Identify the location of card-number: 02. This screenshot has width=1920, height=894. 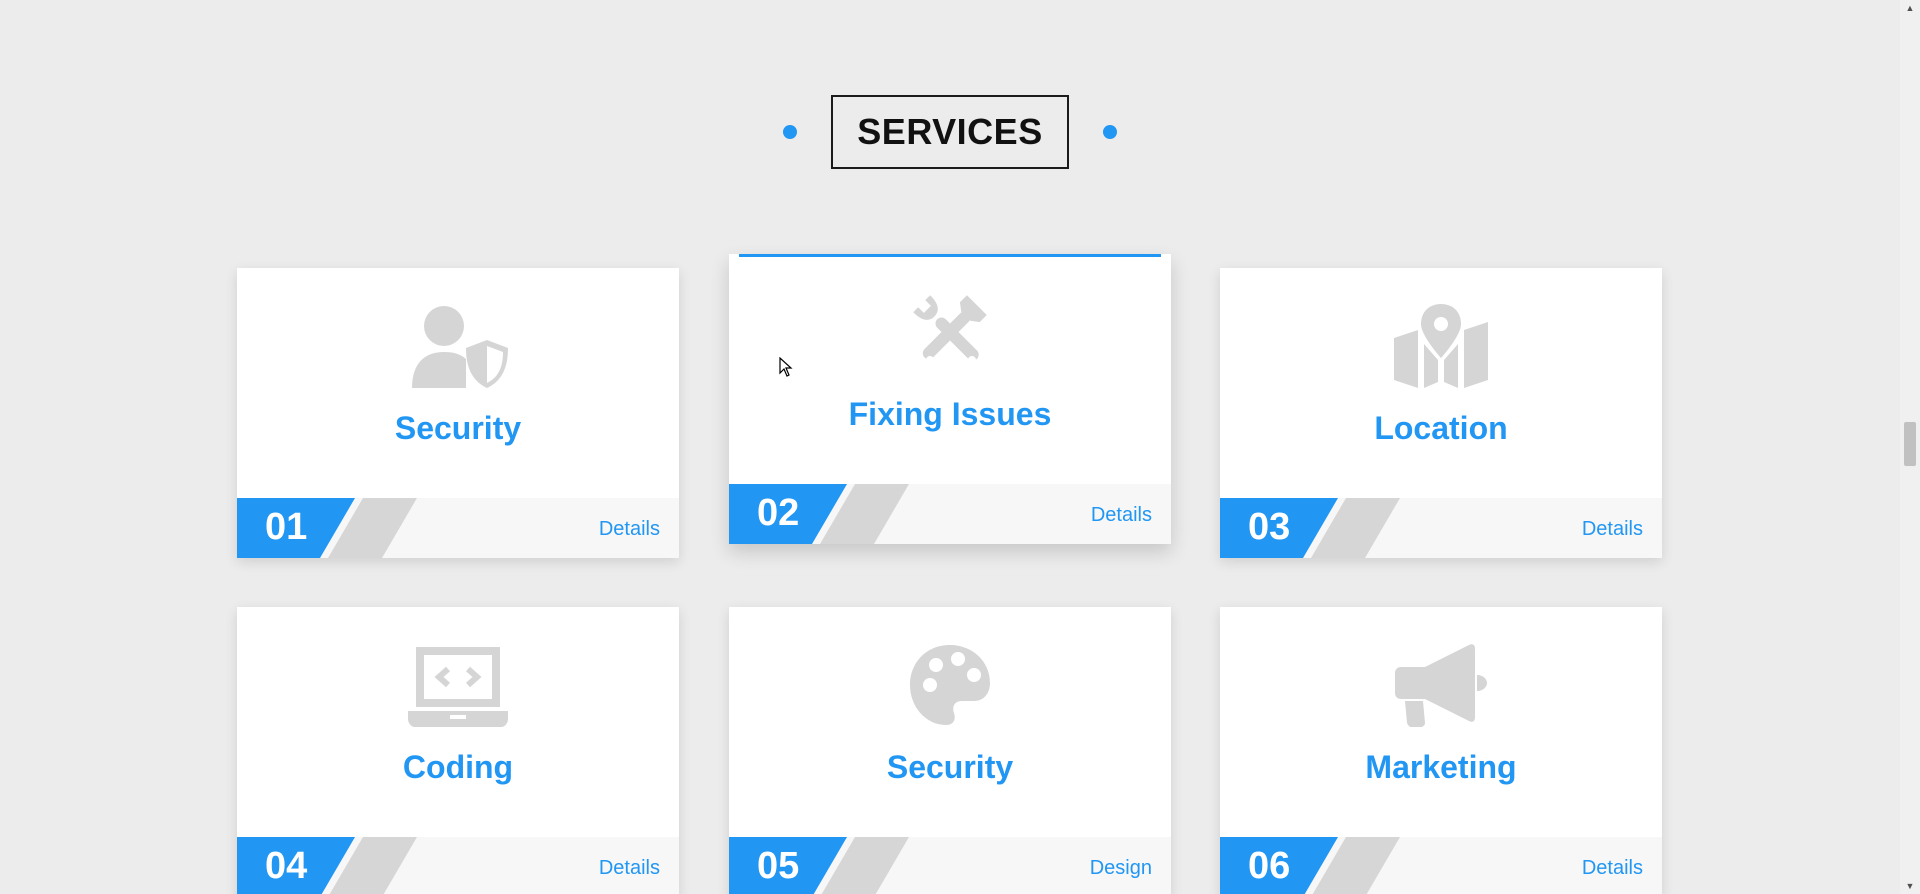
(778, 513).